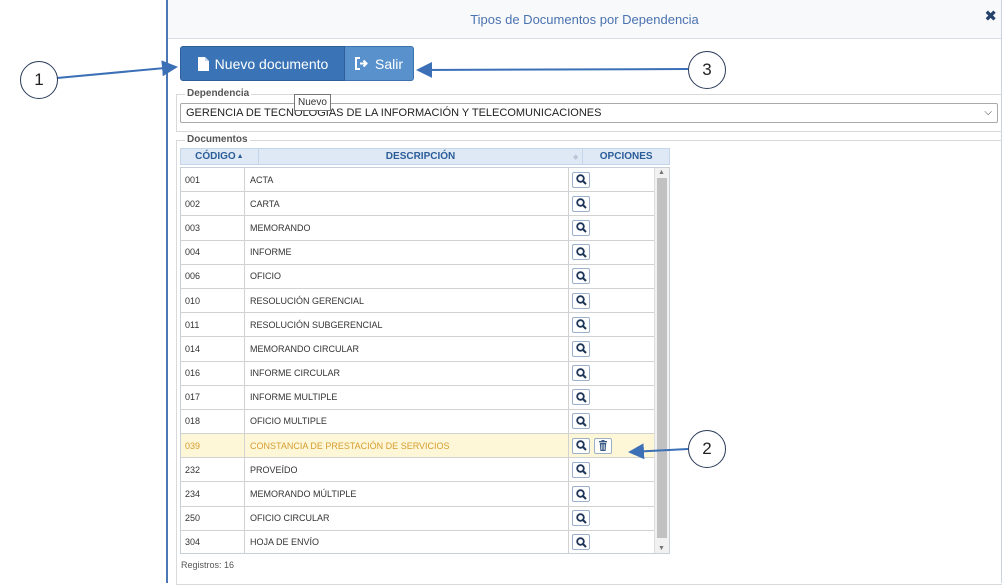  What do you see at coordinates (707, 70) in the screenshot?
I see `callout-3: 3` at bounding box center [707, 70].